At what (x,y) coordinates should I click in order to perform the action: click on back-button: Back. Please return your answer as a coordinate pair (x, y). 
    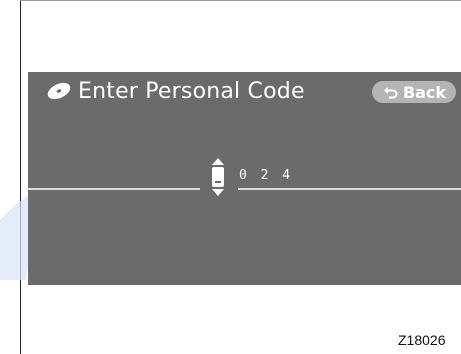
    Looking at the image, I should click on (414, 92).